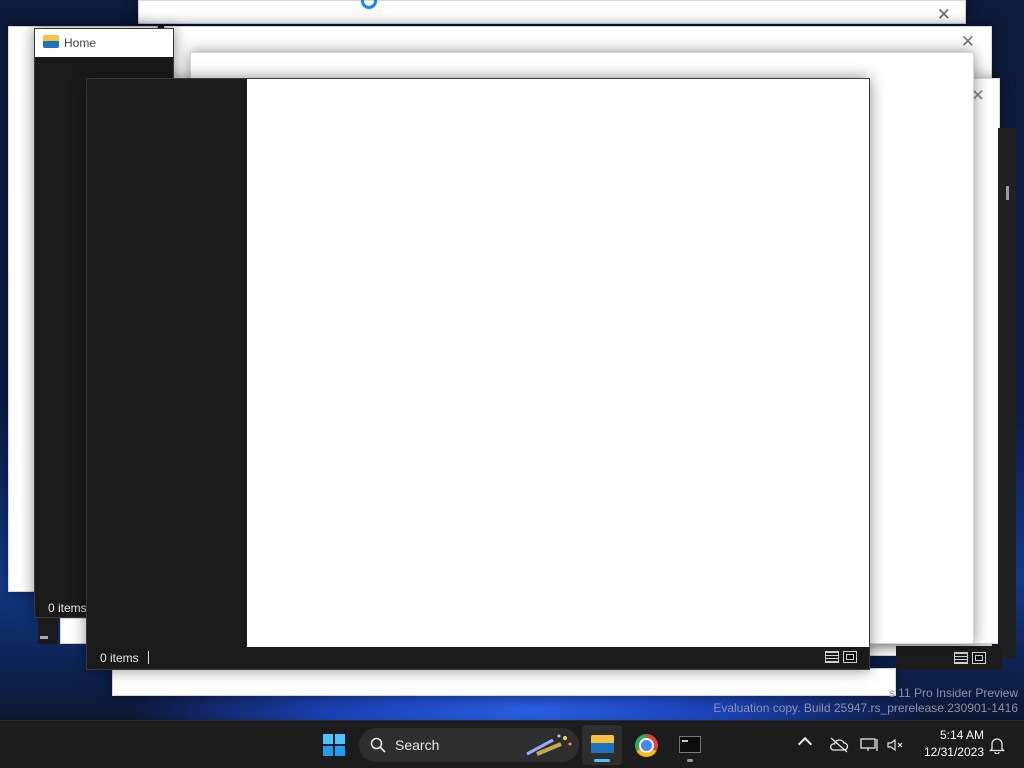 The image size is (1024, 768). I want to click on title-bar: Home, so click(104, 43).